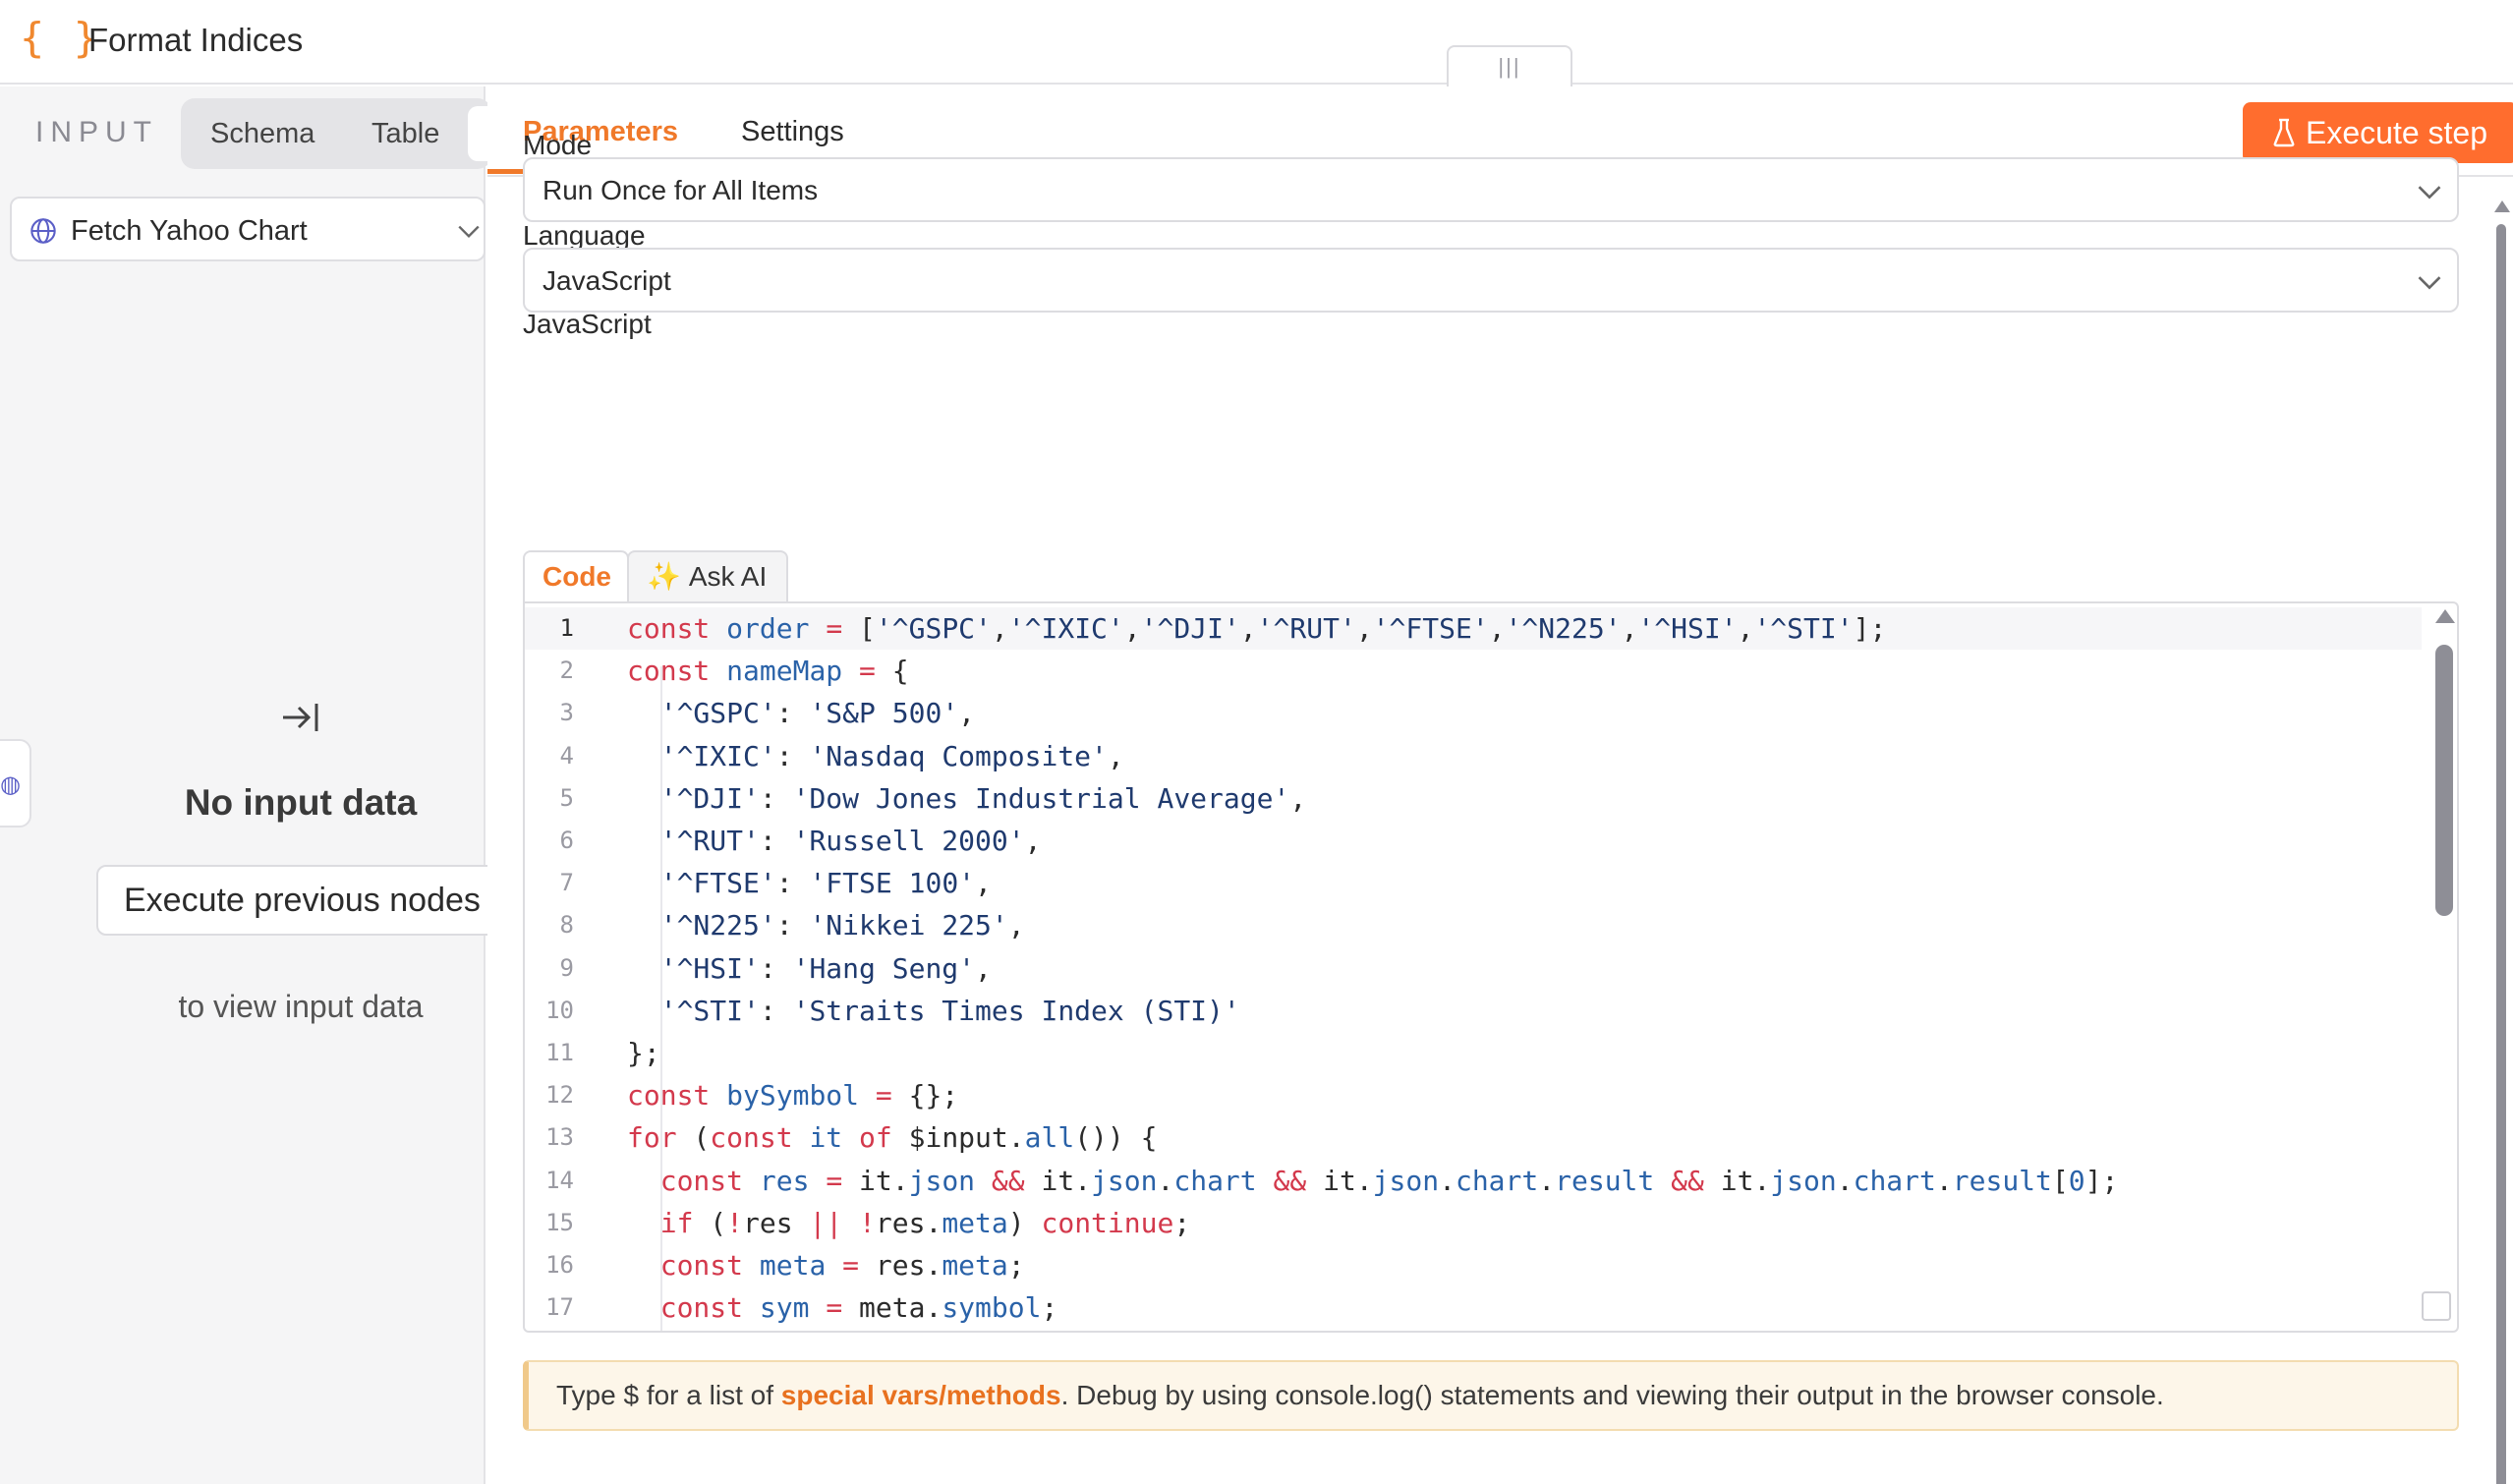  I want to click on tab-ask-ai: ✨ Ask AI, so click(707, 576).